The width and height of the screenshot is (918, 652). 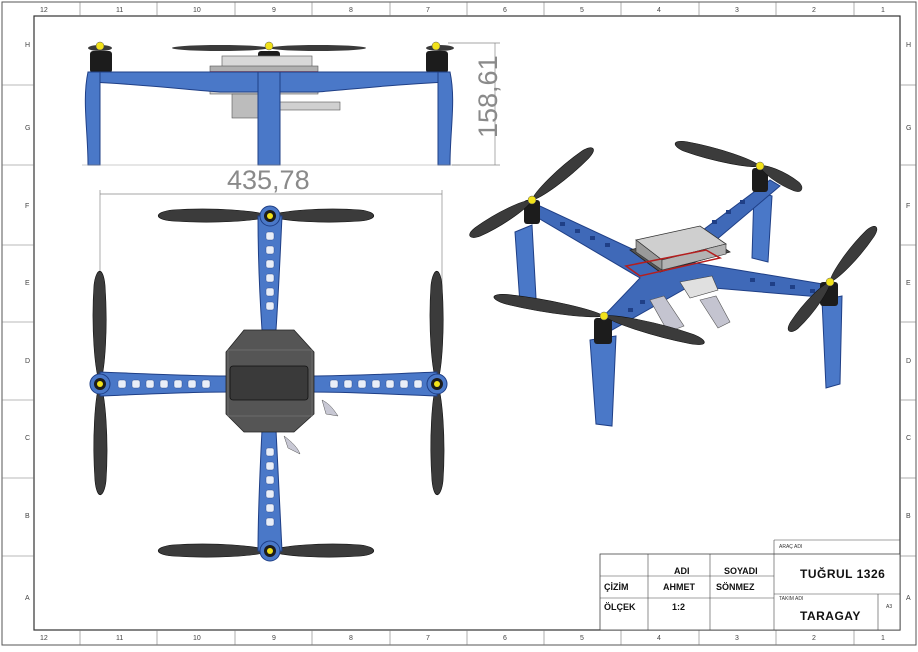 What do you see at coordinates (842, 573) in the screenshot?
I see `arac-value: TUĞRUL 1326` at bounding box center [842, 573].